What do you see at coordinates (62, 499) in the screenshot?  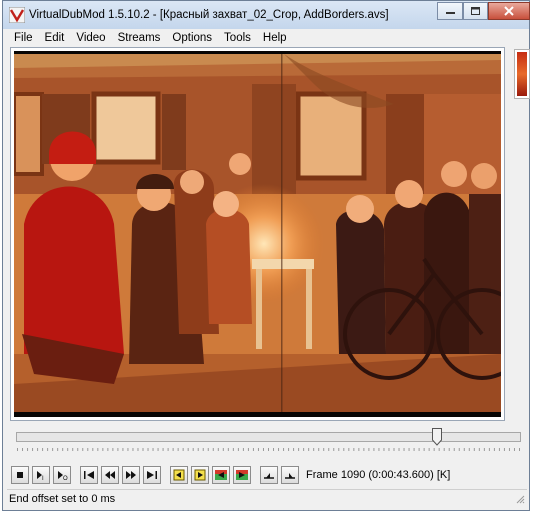 I see `status-text: End offset set to 0 ms` at bounding box center [62, 499].